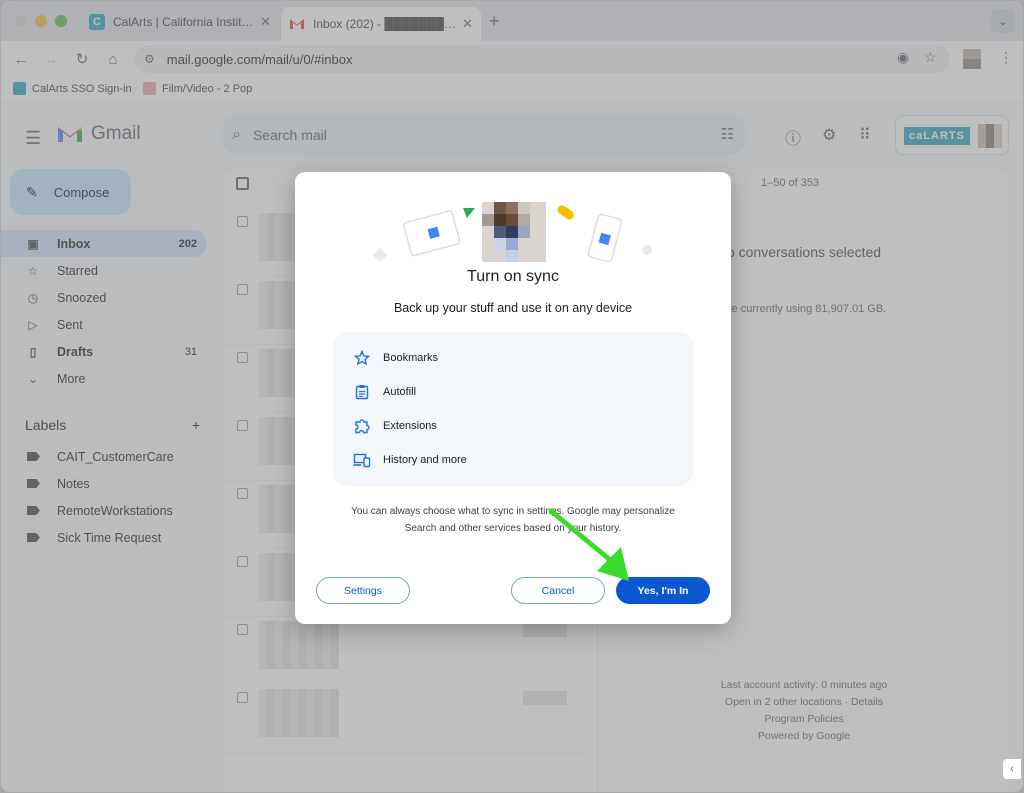  I want to click on list-item: History and more, so click(410, 460).